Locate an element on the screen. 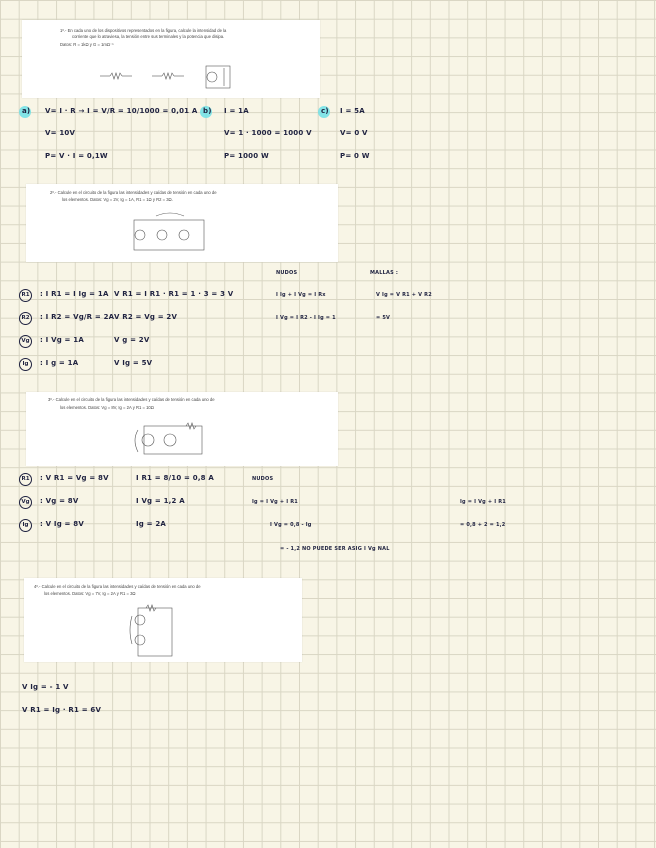 The image size is (656, 848). part-a-label: a) is located at coordinates (26, 111).